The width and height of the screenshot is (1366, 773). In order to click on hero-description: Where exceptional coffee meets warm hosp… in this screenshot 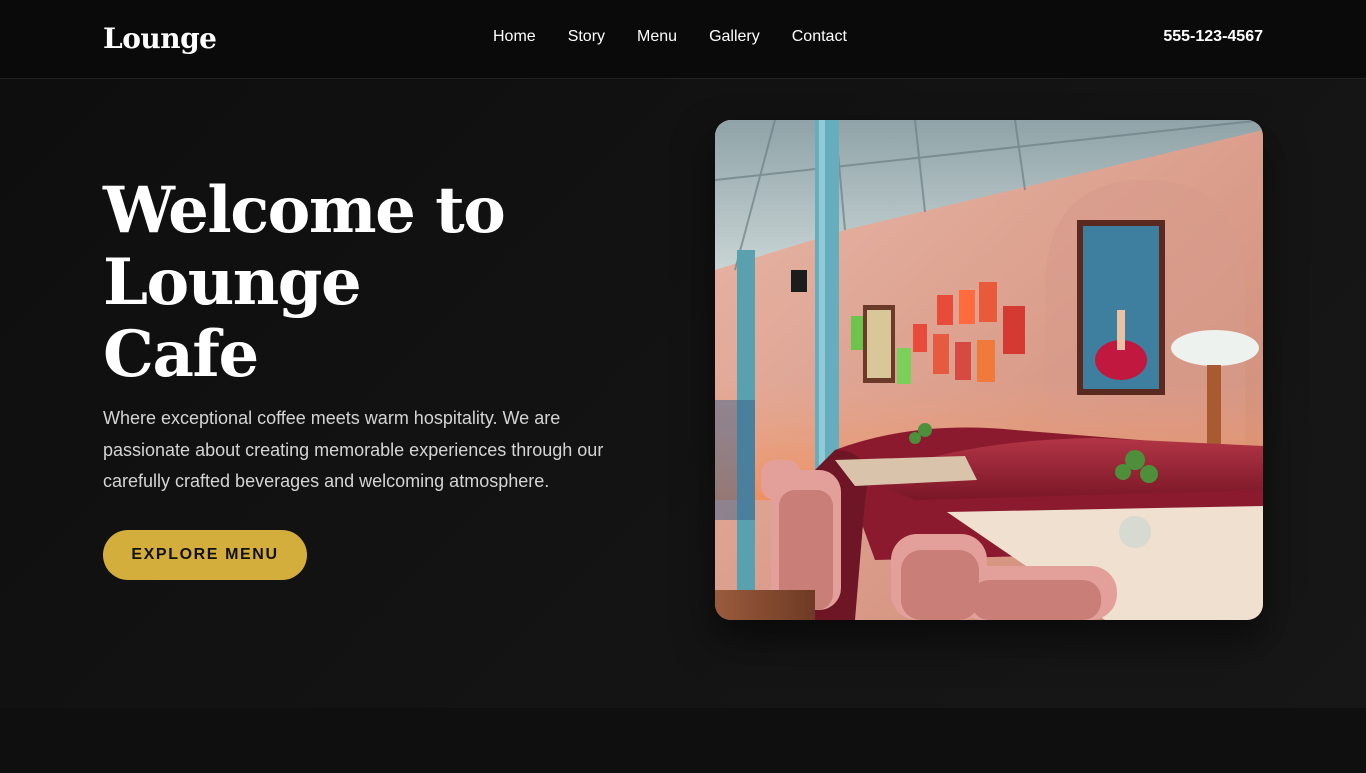, I will do `click(353, 449)`.